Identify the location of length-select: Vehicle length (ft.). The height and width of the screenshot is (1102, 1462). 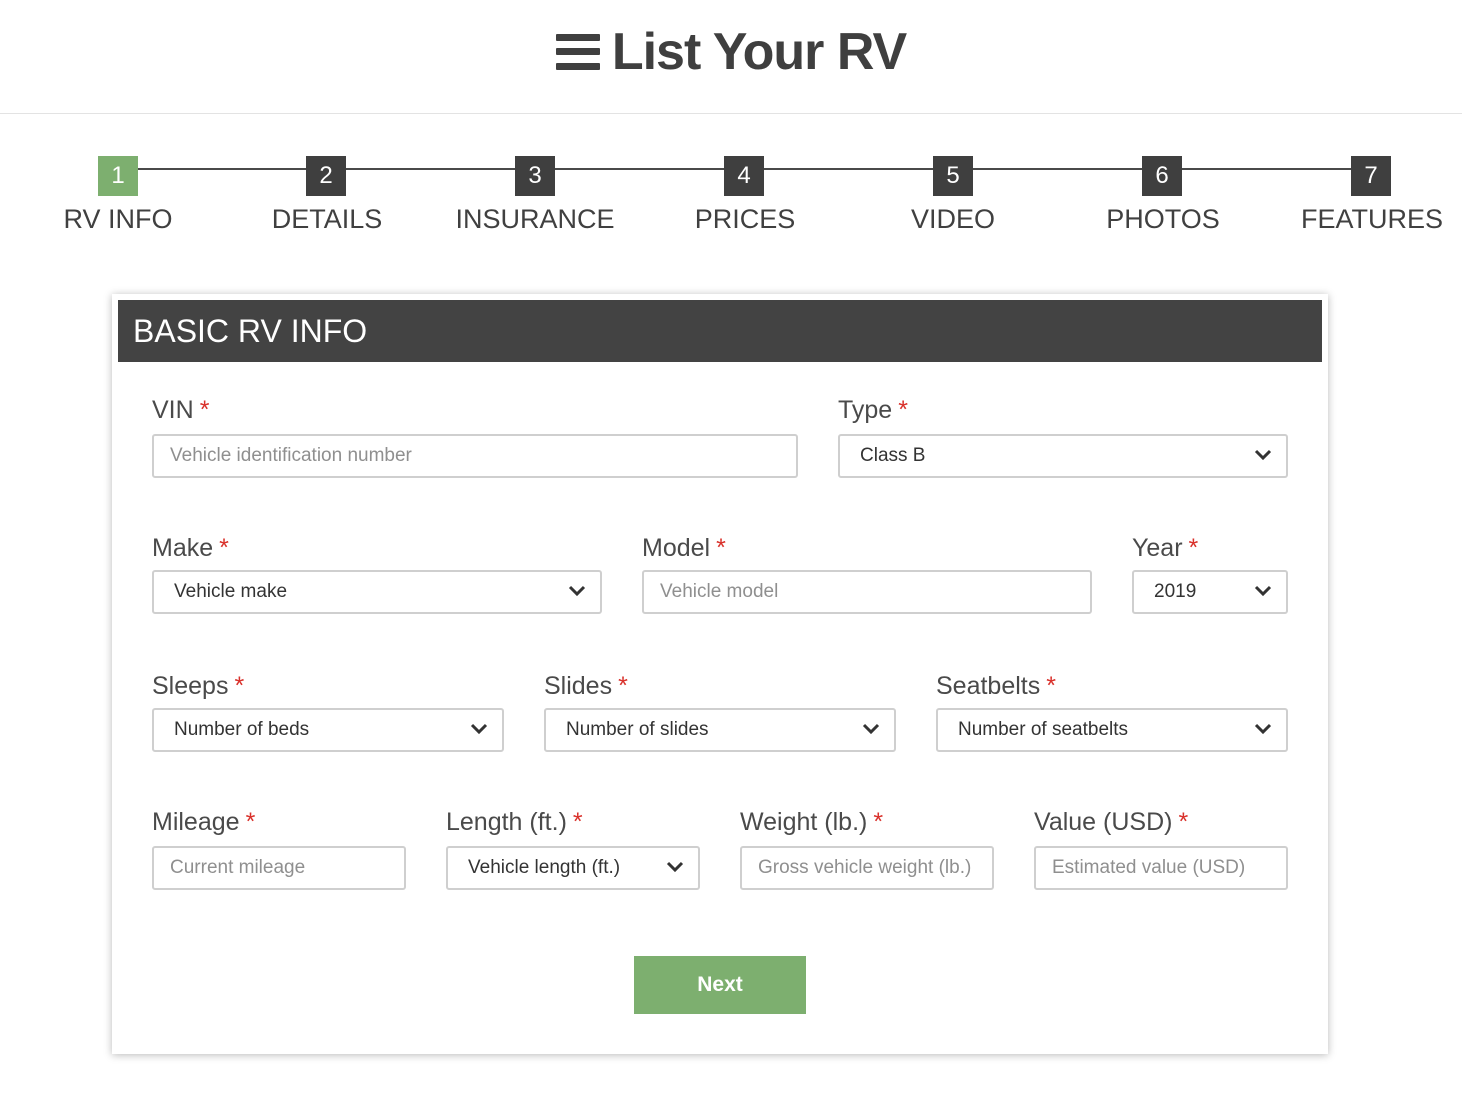
(573, 868).